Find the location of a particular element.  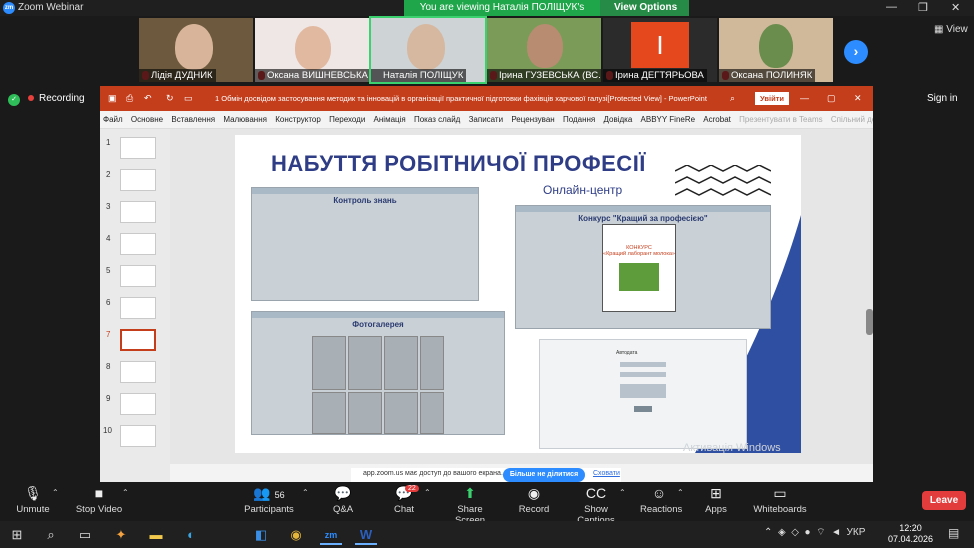

ribbon-tab: Конструктор is located at coordinates (298, 120).